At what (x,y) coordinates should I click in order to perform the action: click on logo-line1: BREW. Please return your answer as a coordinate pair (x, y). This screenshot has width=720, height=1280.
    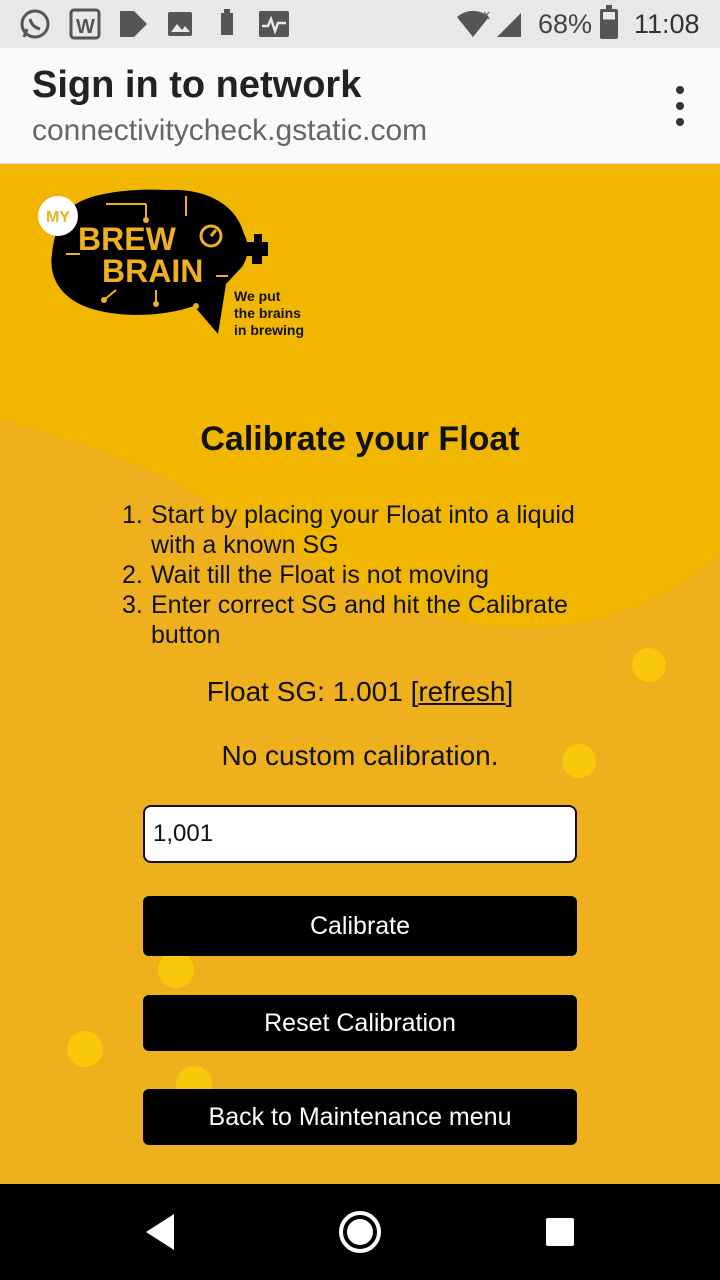
    Looking at the image, I should click on (127, 239).